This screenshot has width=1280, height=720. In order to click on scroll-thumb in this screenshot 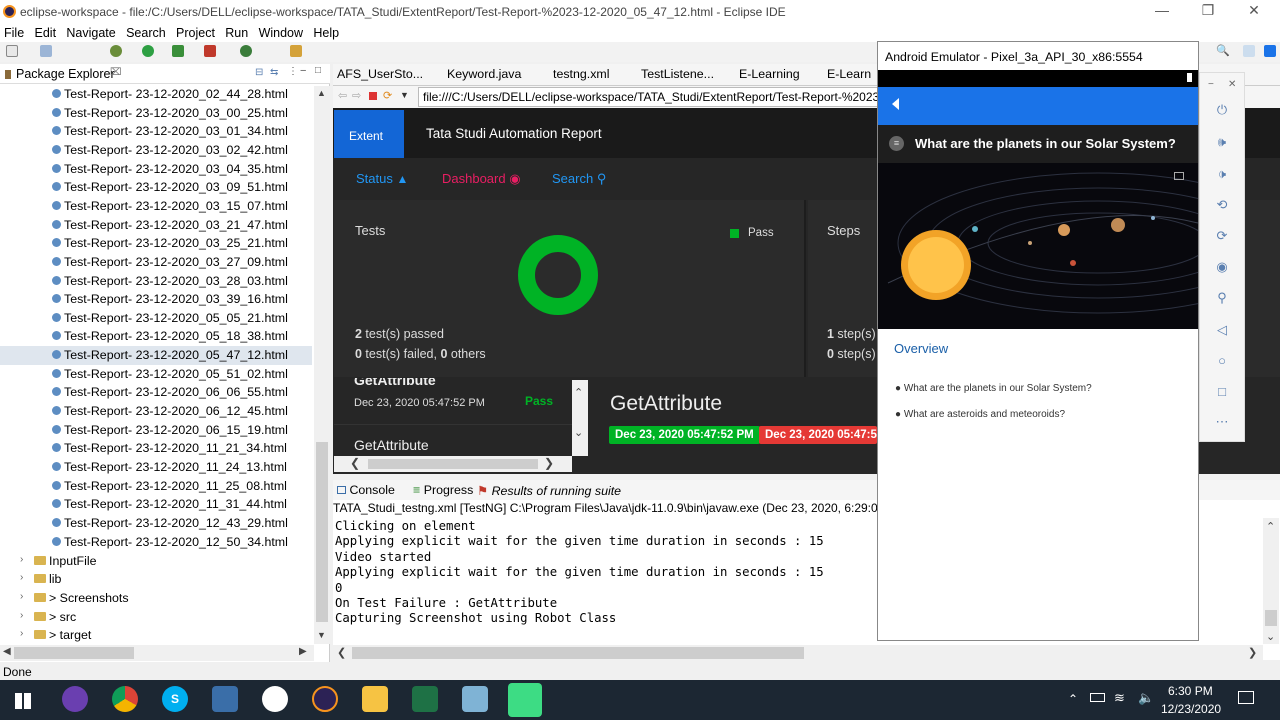, I will do `click(453, 464)`.